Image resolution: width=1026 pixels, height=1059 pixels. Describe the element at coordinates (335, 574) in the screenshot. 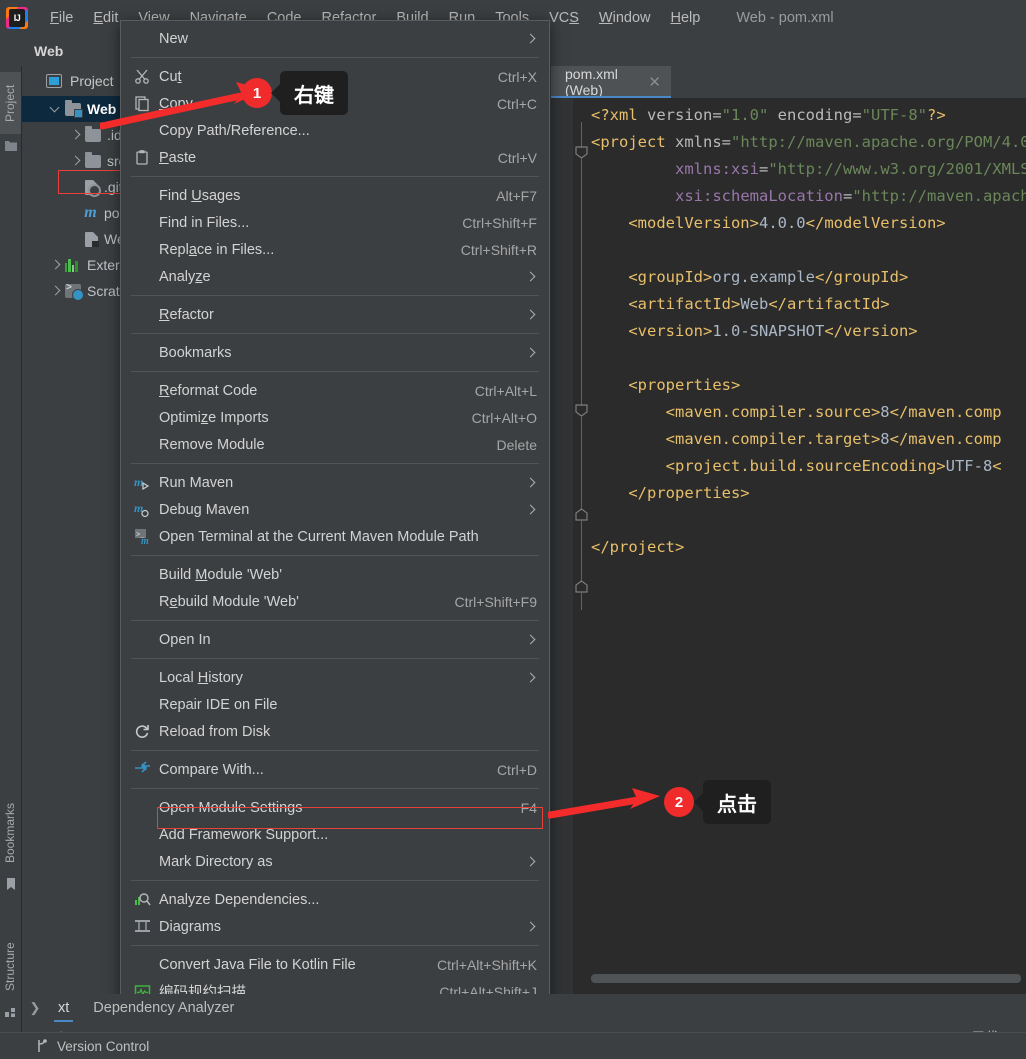

I see `context-menu-item-build-module-web: Build Module 'Web'` at that location.